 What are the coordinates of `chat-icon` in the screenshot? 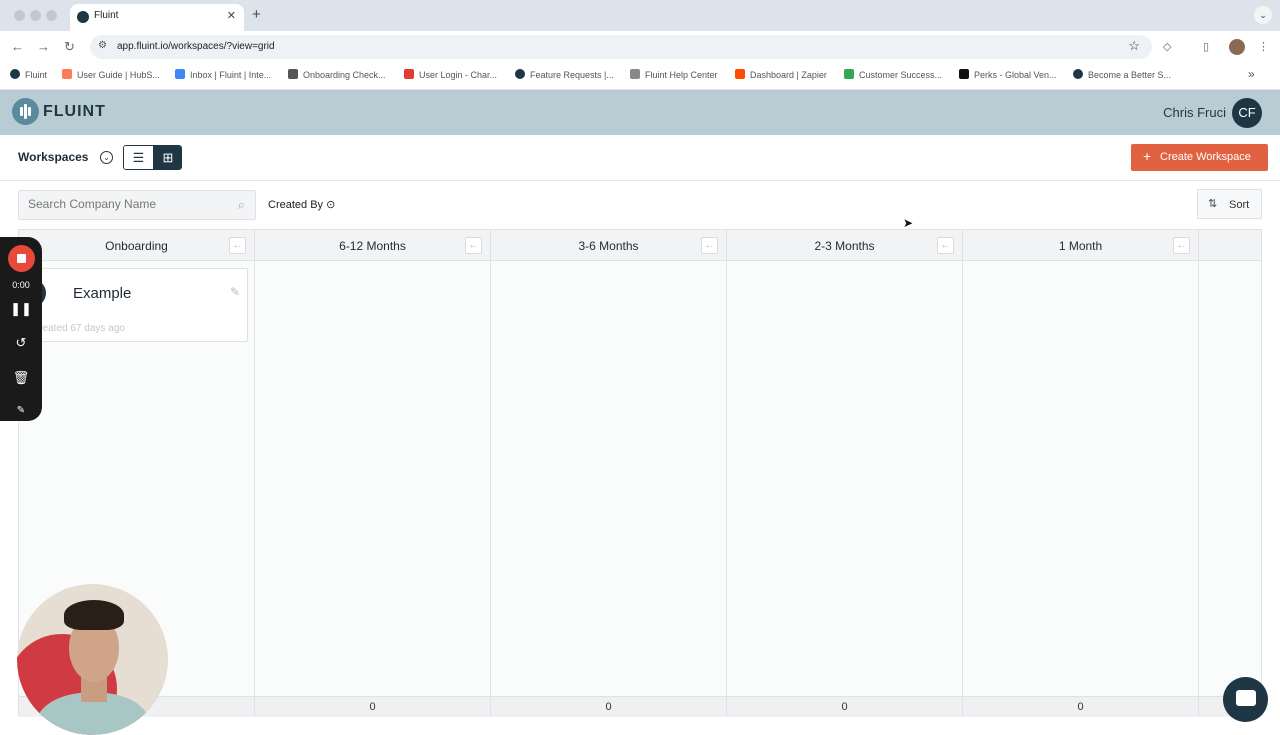 It's located at (1246, 698).